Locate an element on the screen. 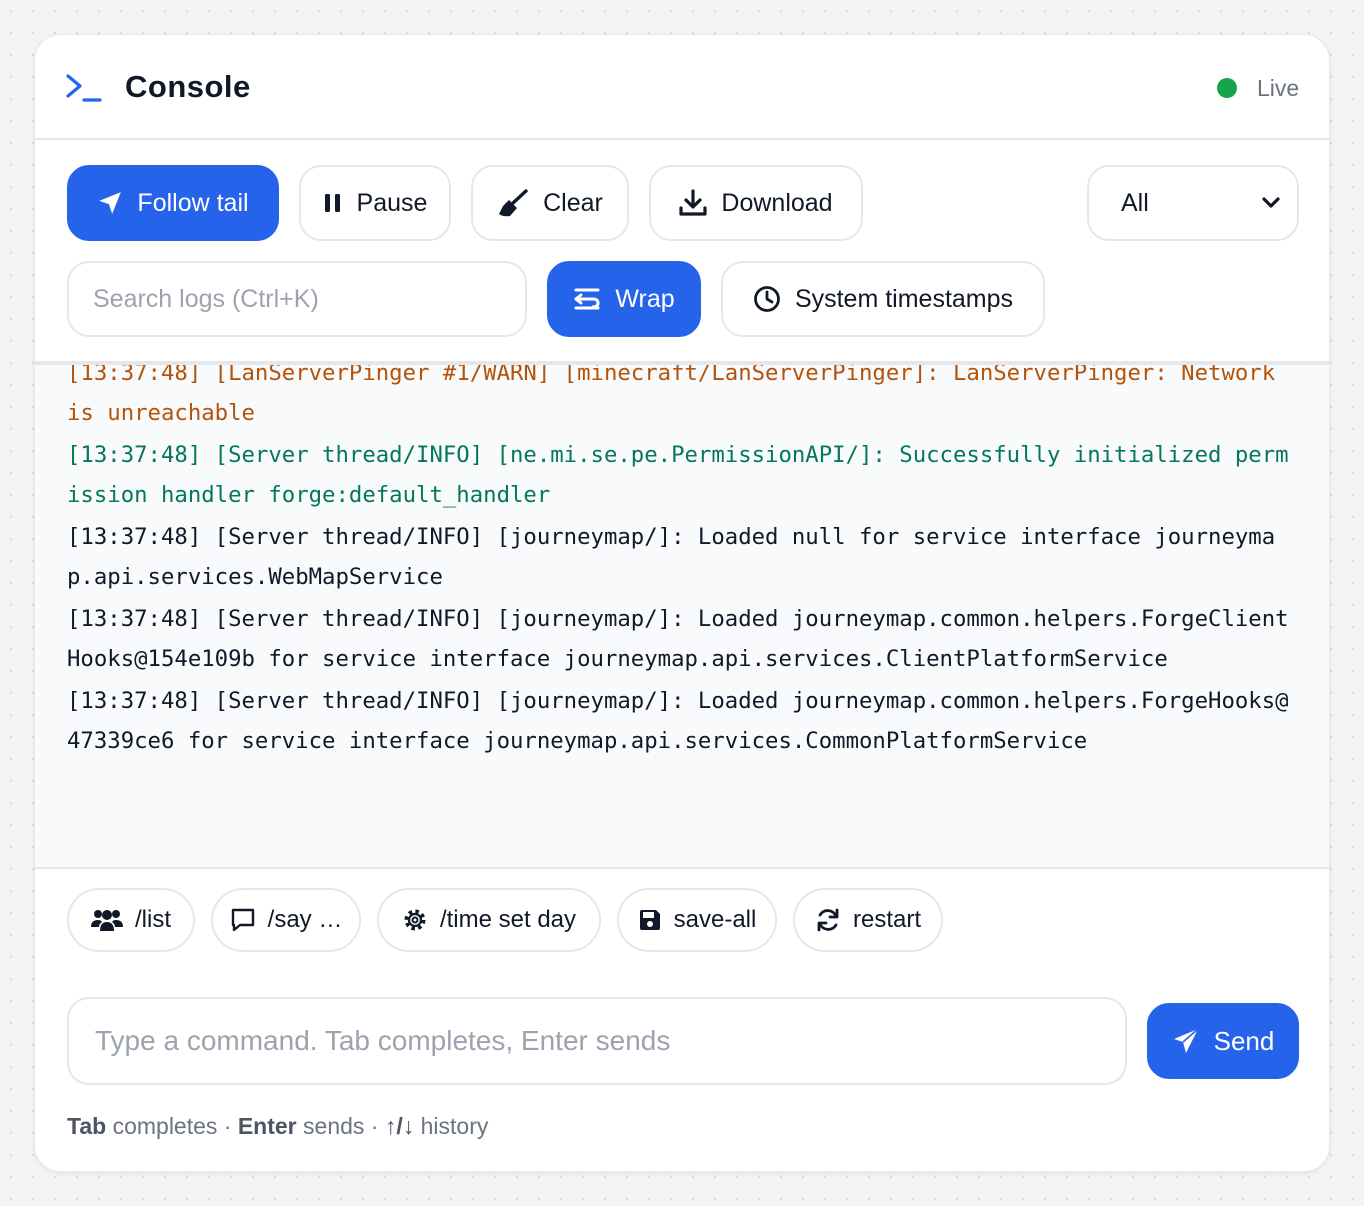 The width and height of the screenshot is (1364, 1206). system-timestamps-button: System timestamps is located at coordinates (883, 299).